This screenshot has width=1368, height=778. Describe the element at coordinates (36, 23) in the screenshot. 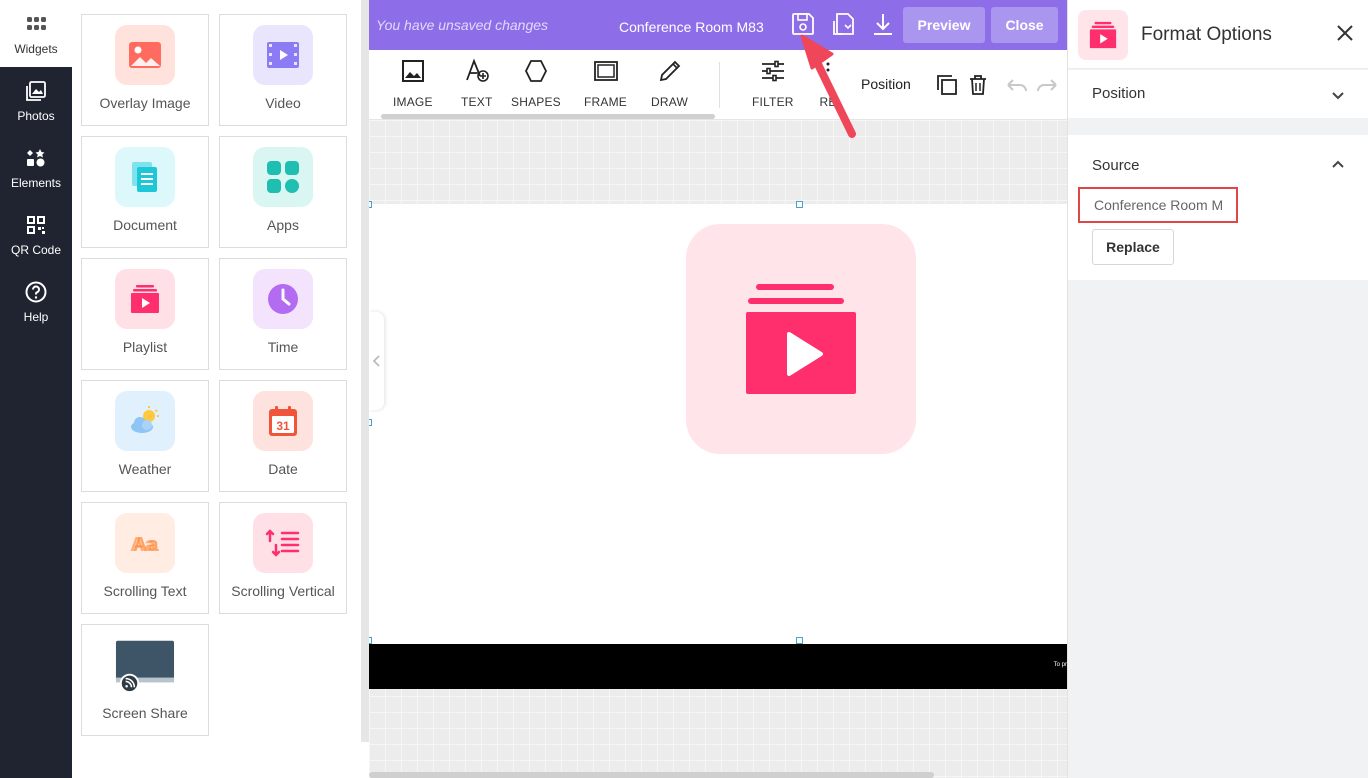

I see `grid-dots-icon` at that location.